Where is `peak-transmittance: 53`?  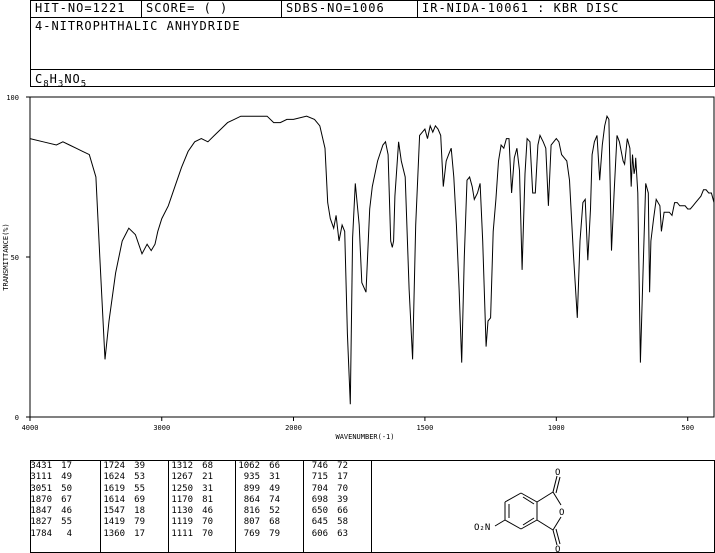 peak-transmittance: 53 is located at coordinates (139, 477).